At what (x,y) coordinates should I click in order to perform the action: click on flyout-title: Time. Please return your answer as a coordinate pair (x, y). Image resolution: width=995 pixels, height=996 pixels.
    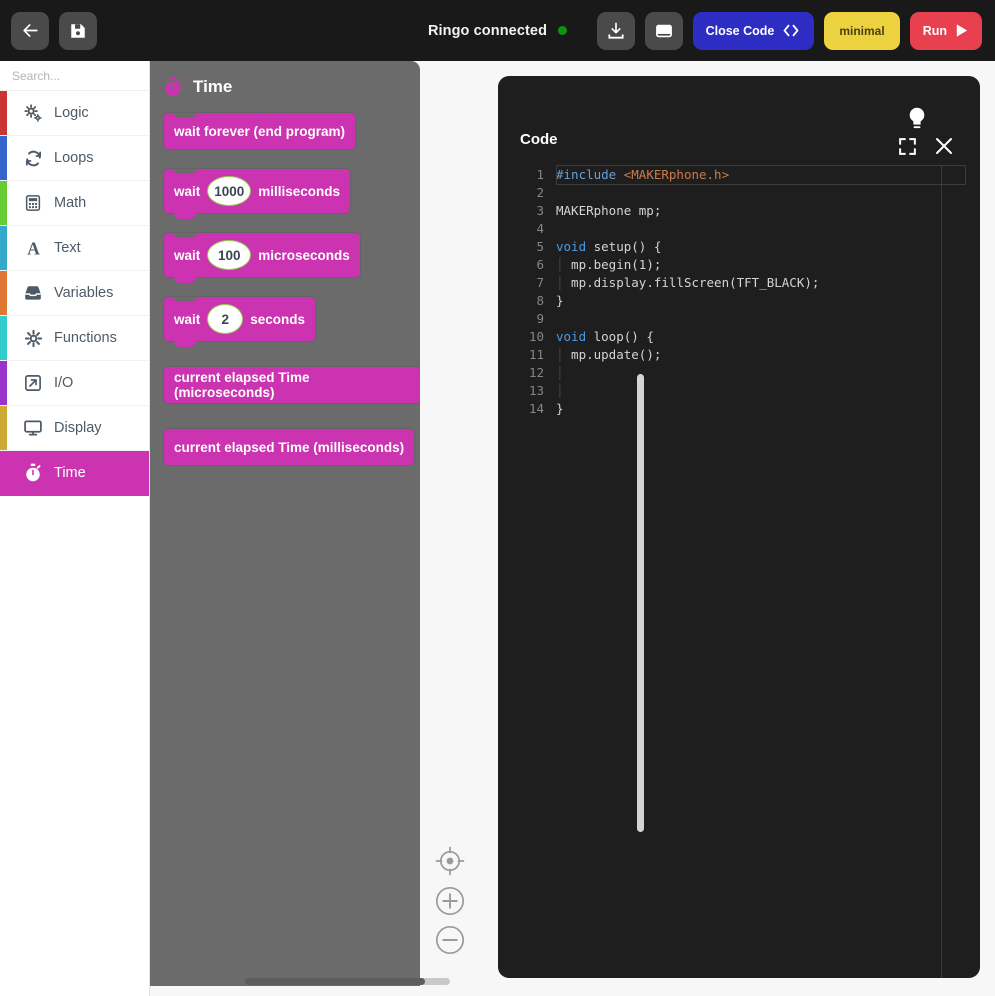
    Looking at the image, I should click on (213, 86).